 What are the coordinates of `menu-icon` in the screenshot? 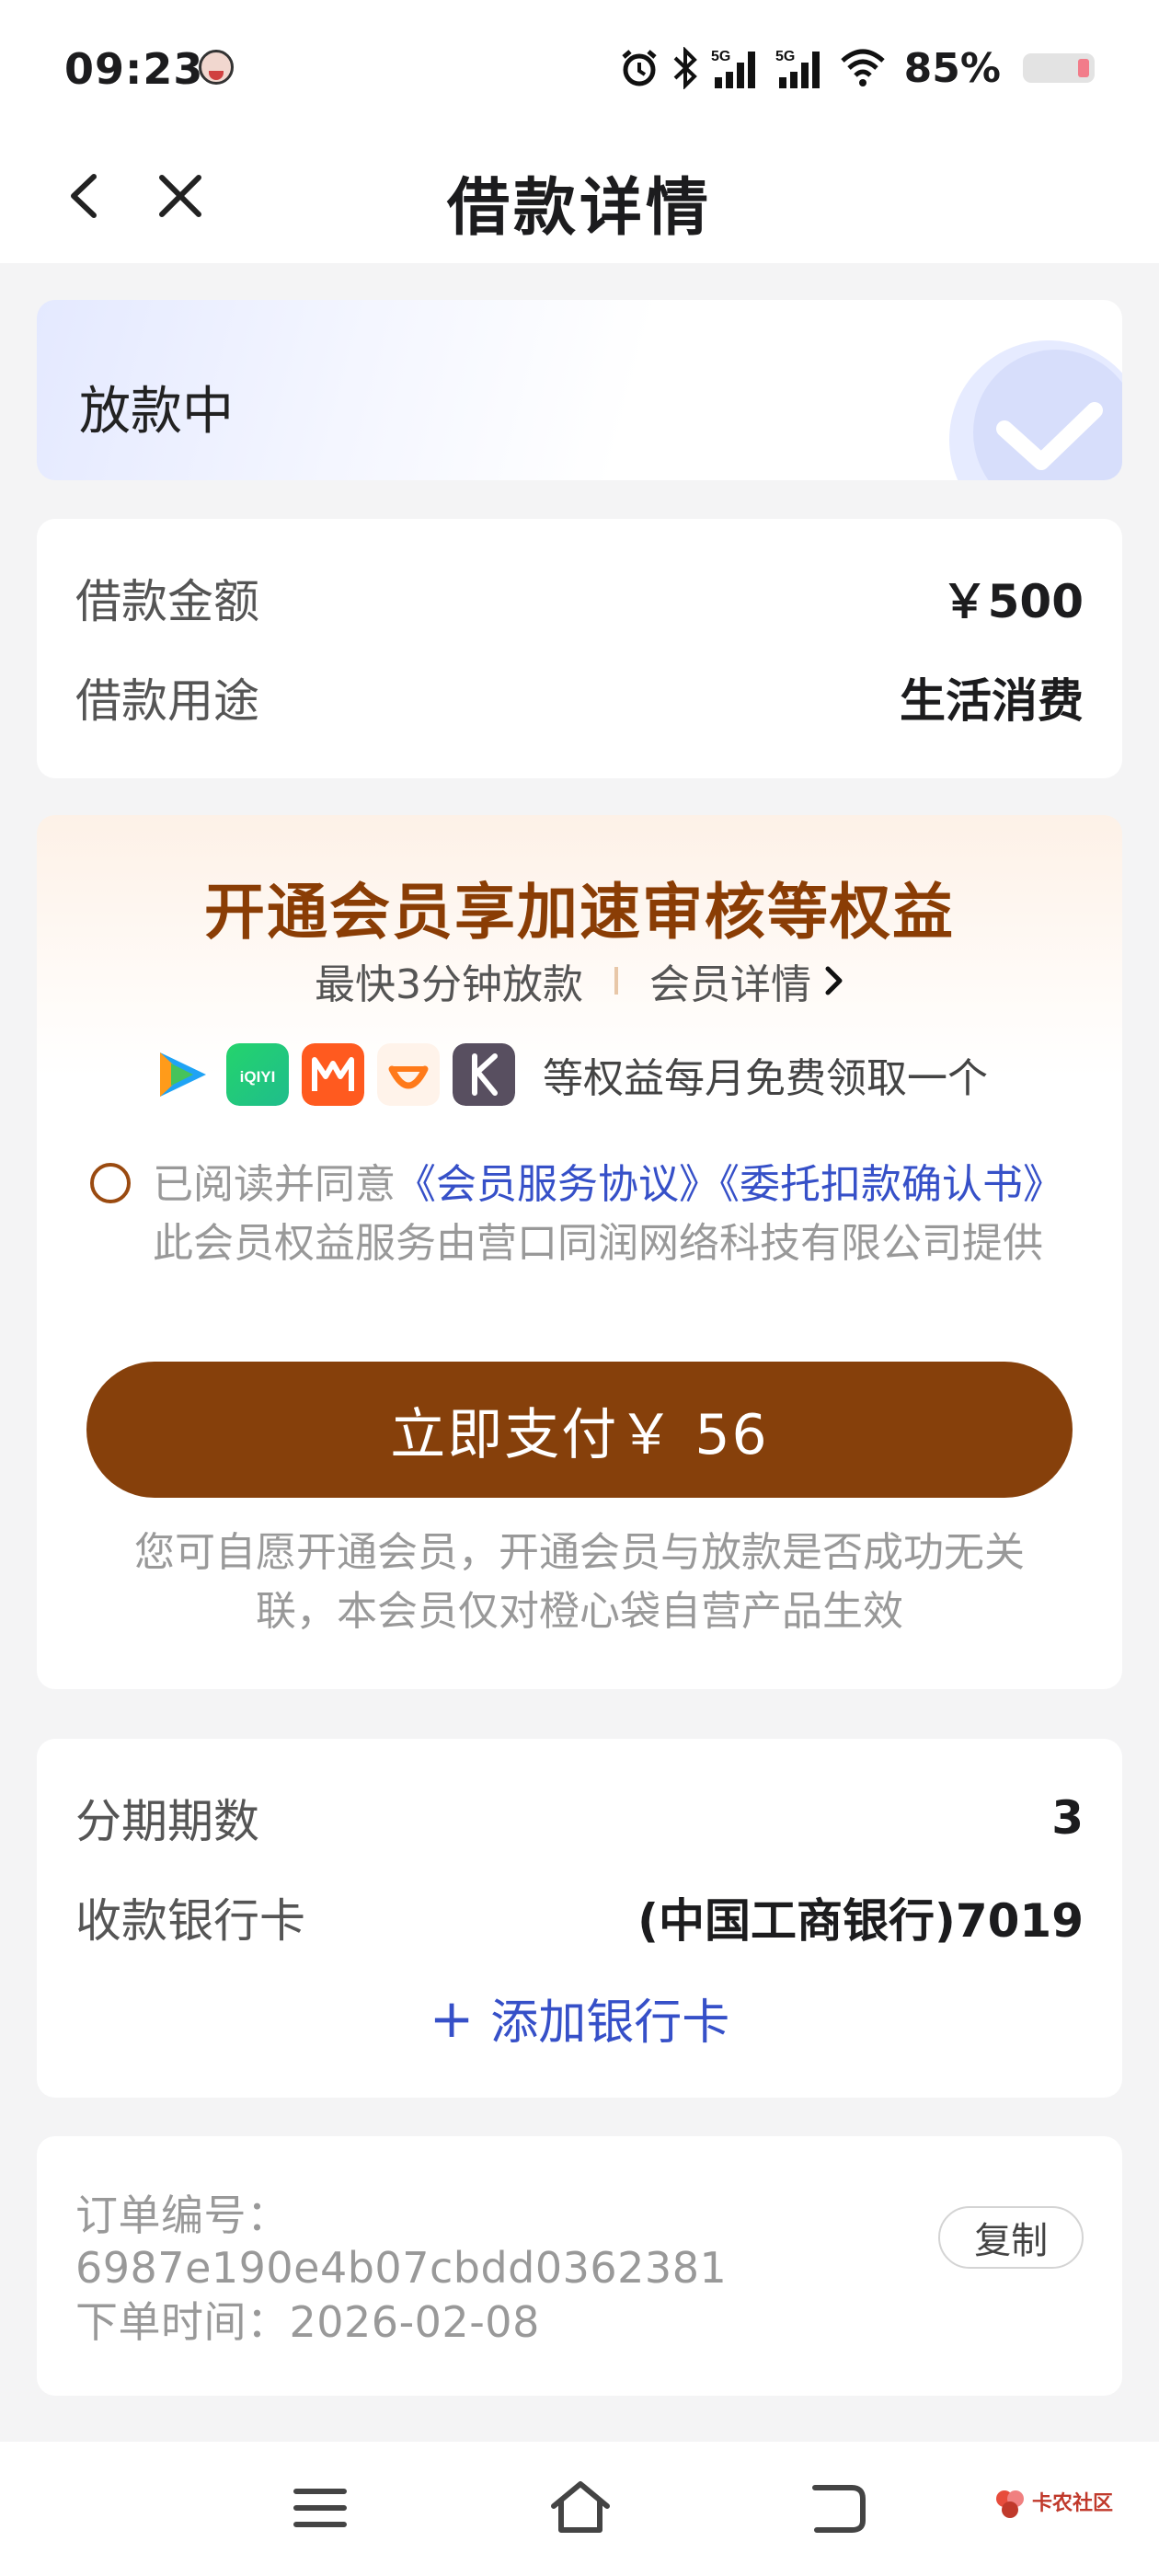 It's located at (320, 2508).